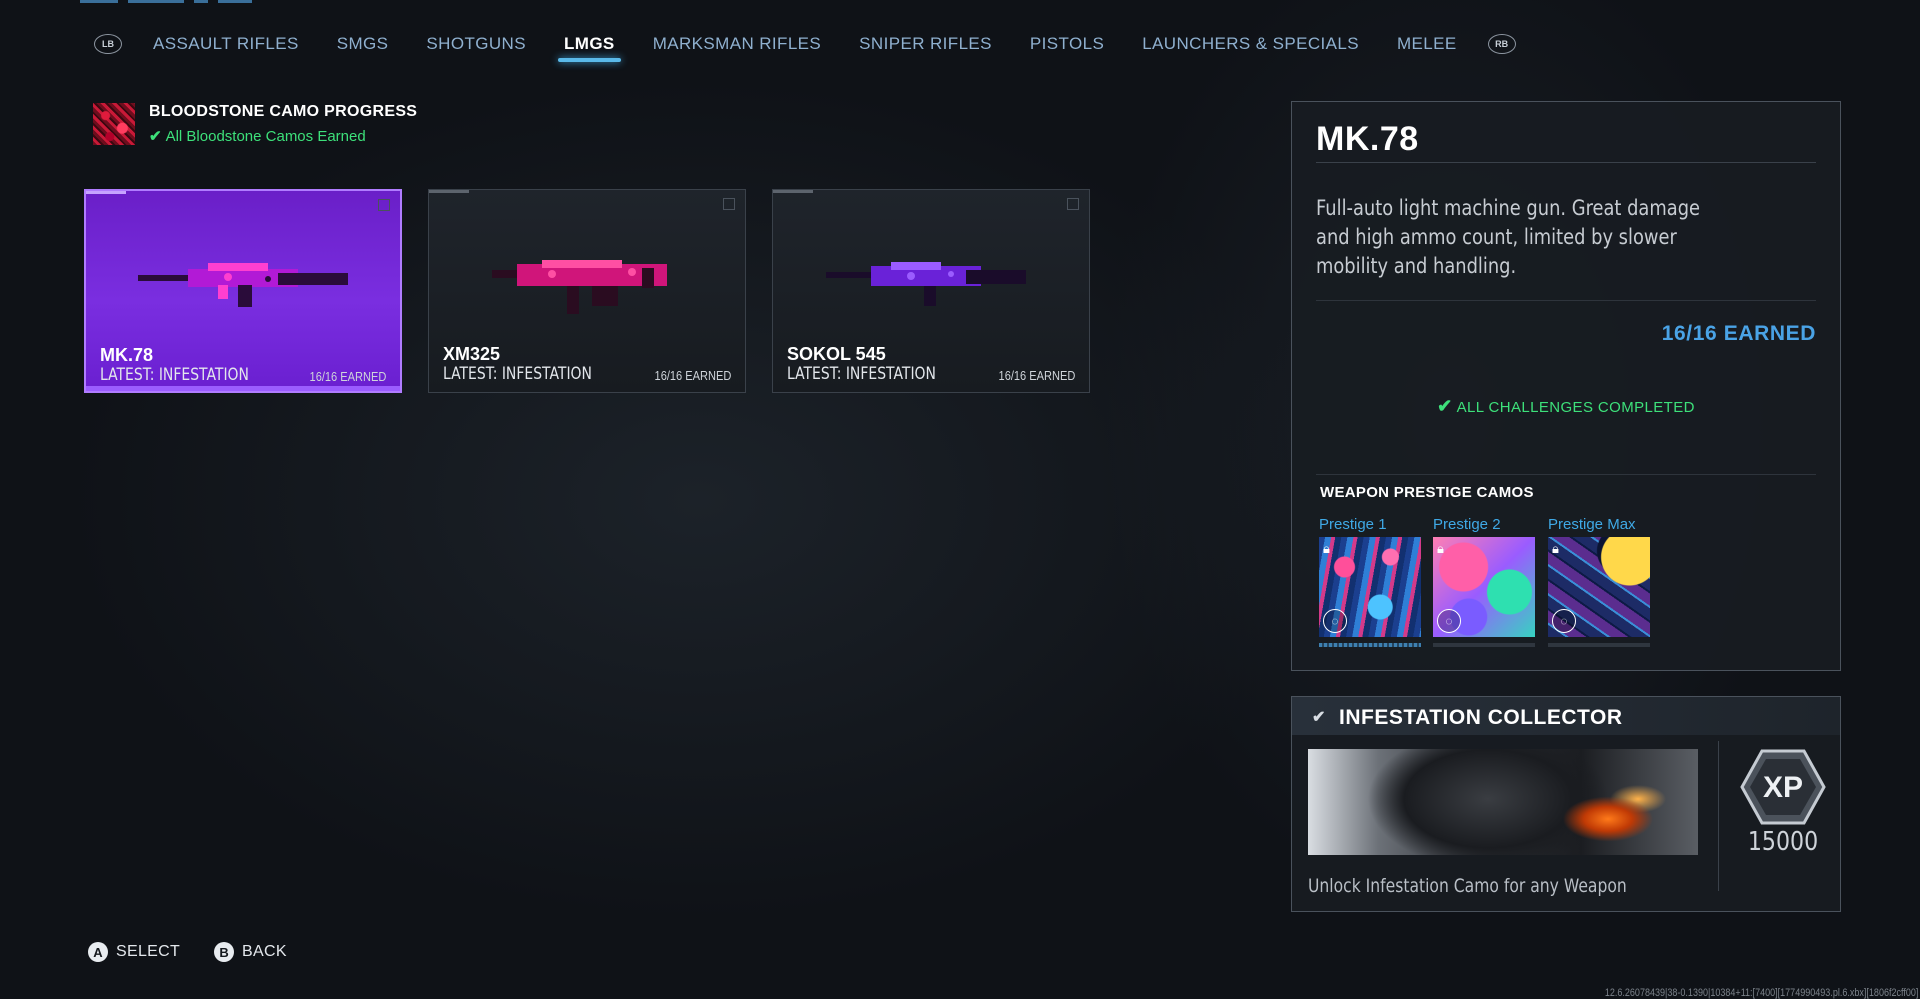 The height and width of the screenshot is (999, 1920). I want to click on prestige-camo-max: Prestige Max 🔒︎ ◌, so click(1599, 581).